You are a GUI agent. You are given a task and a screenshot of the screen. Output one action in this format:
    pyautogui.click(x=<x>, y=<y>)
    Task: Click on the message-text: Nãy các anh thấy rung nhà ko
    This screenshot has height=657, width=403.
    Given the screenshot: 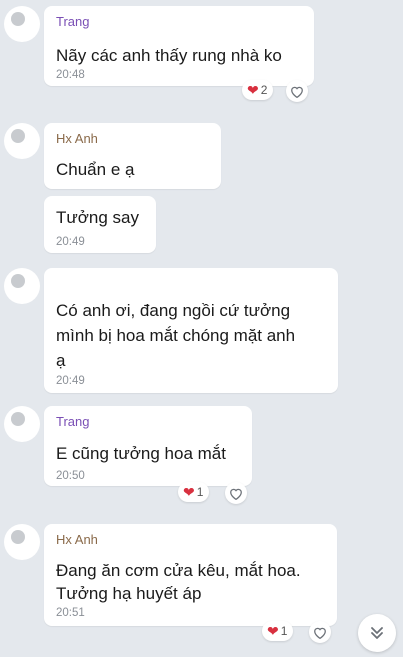 What is the action you would take?
    pyautogui.click(x=169, y=55)
    